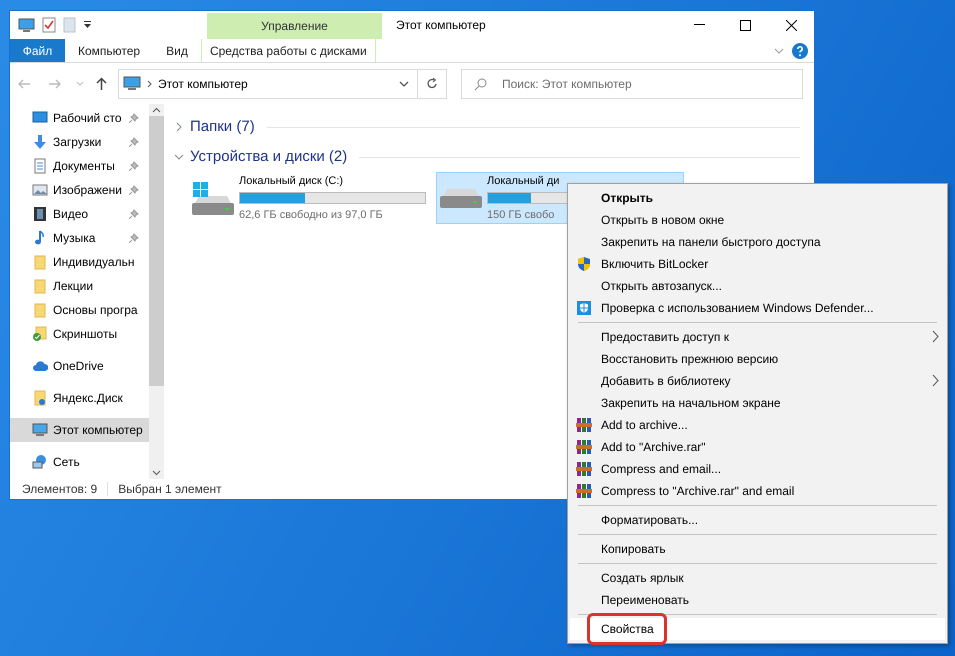 The image size is (955, 656). Describe the element at coordinates (523, 181) in the screenshot. I see `drive-name: Локальный ди` at that location.